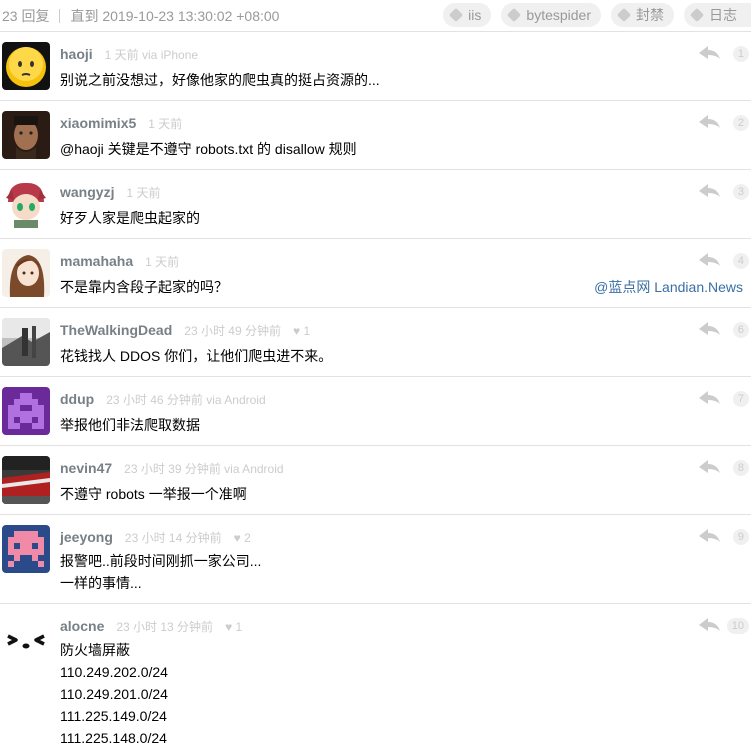  What do you see at coordinates (95, 650) in the screenshot?
I see `reply-text-line: 防火墙屏蔽` at bounding box center [95, 650].